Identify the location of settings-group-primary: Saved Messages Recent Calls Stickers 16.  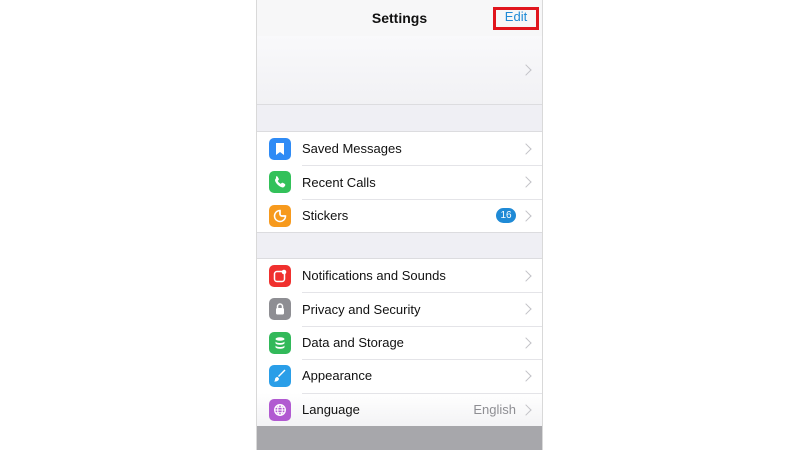
(399, 182).